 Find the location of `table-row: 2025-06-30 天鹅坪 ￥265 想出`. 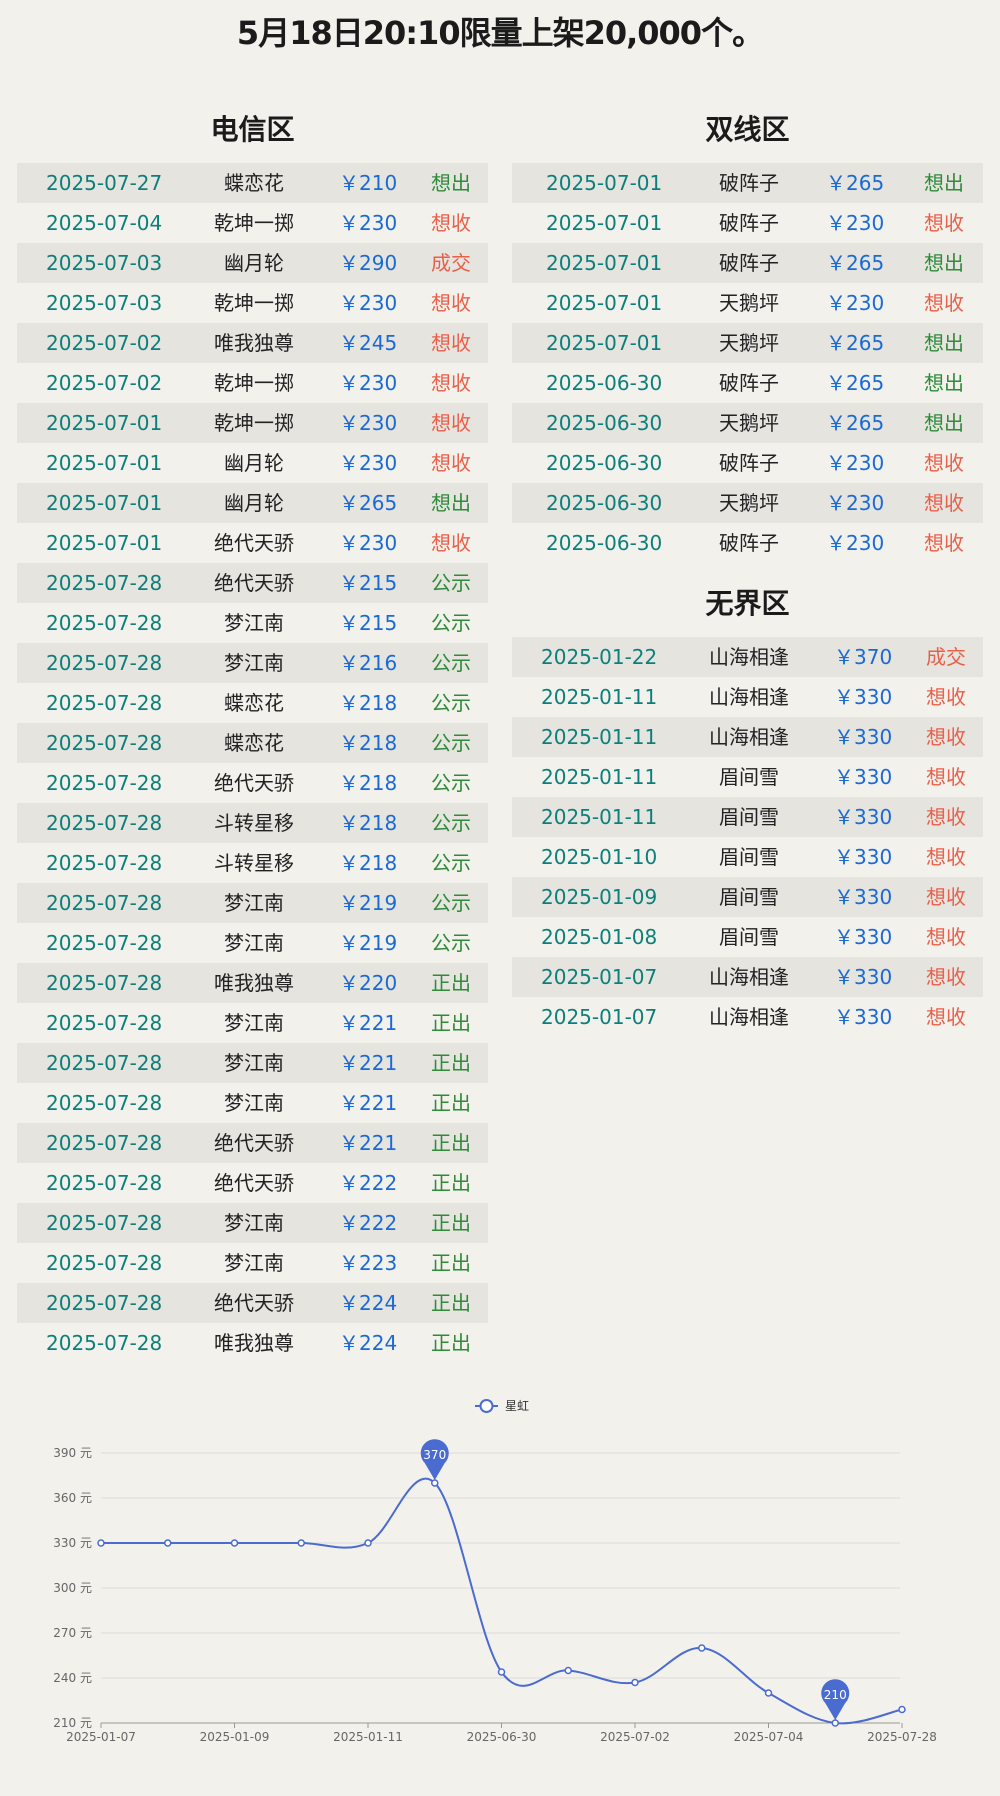

table-row: 2025-06-30 天鹅坪 ￥265 想出 is located at coordinates (747, 423).